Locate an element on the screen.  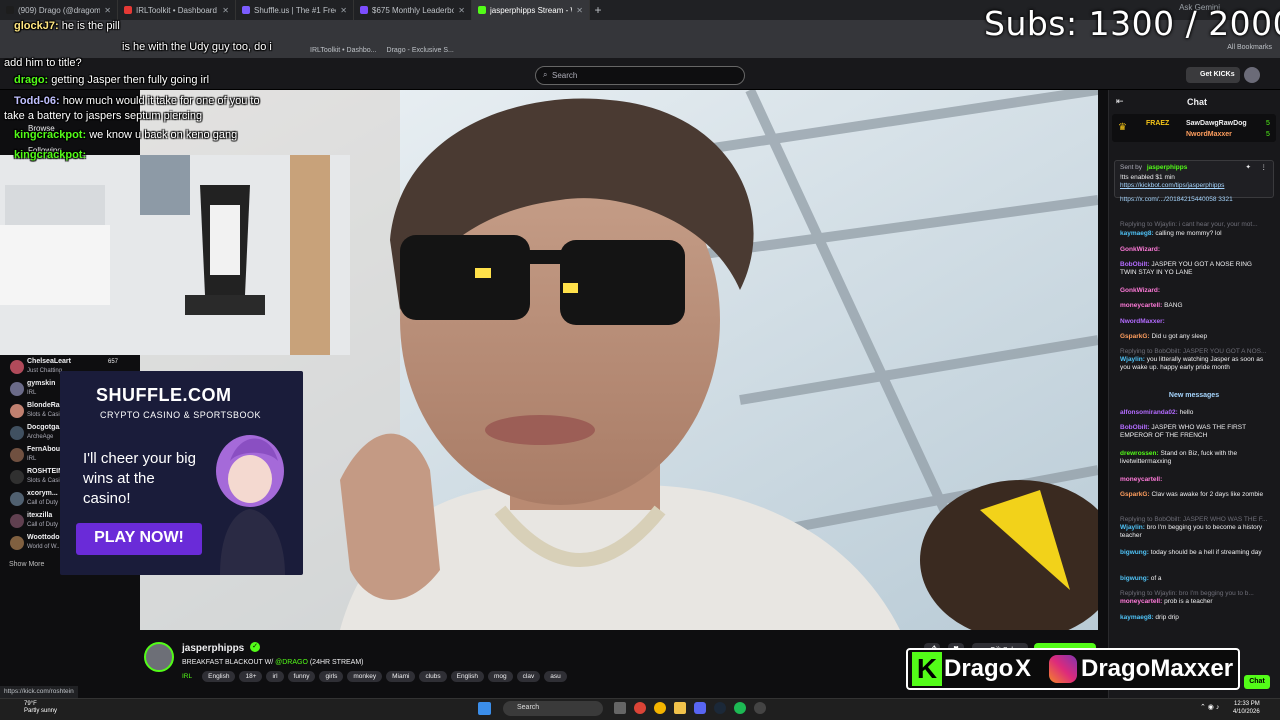
stream-tag: asu is located at coordinates (555, 676).